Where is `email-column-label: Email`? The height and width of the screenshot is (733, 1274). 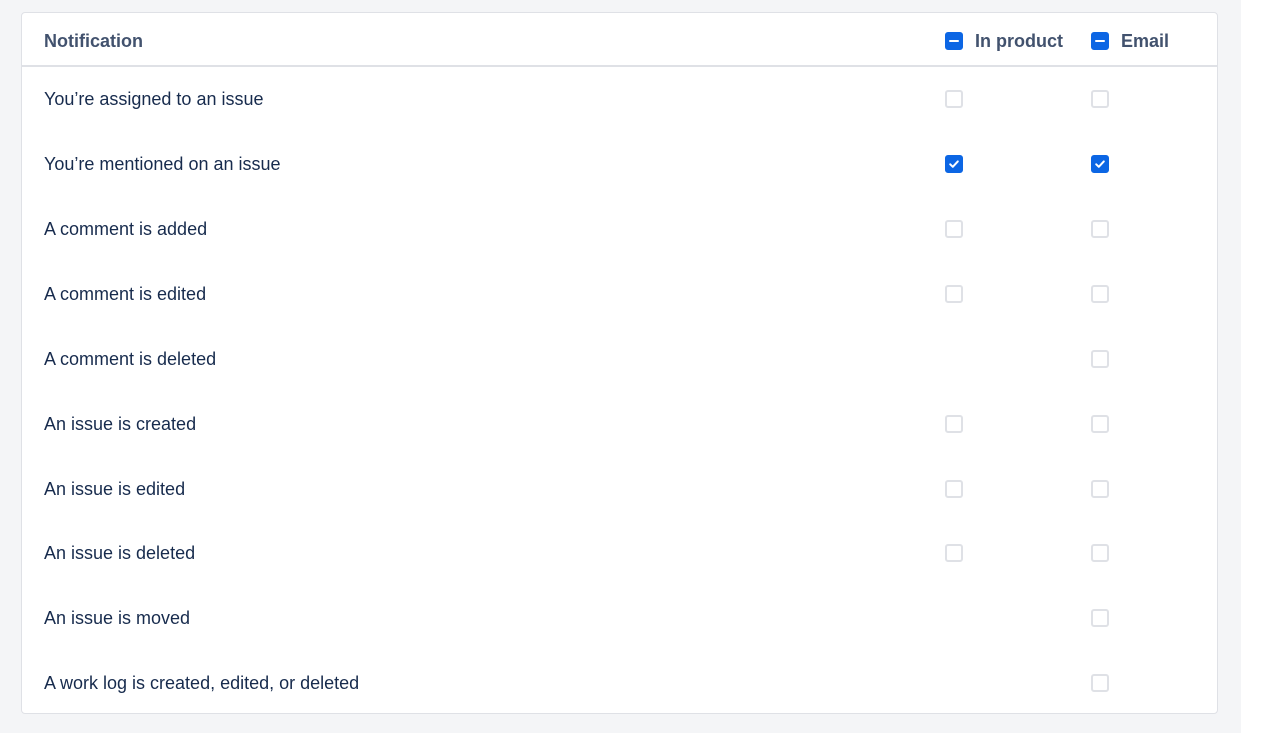 email-column-label: Email is located at coordinates (1145, 40).